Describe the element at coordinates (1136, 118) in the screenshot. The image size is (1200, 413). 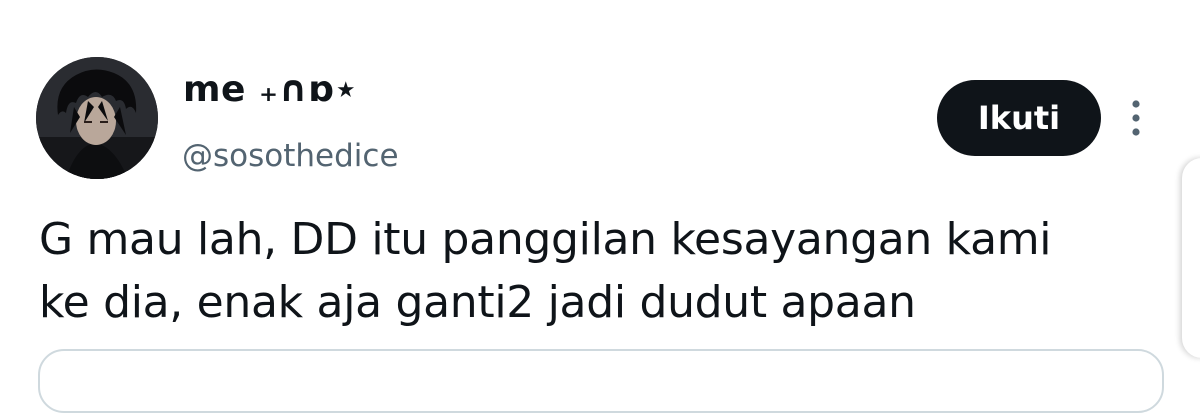
I see `more-options-icon` at that location.